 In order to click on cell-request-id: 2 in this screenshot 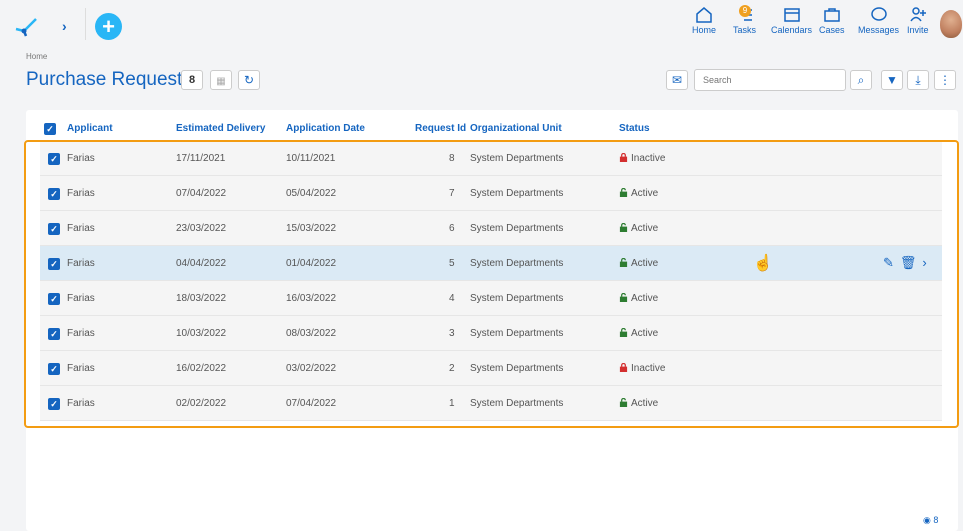, I will do `click(452, 368)`.